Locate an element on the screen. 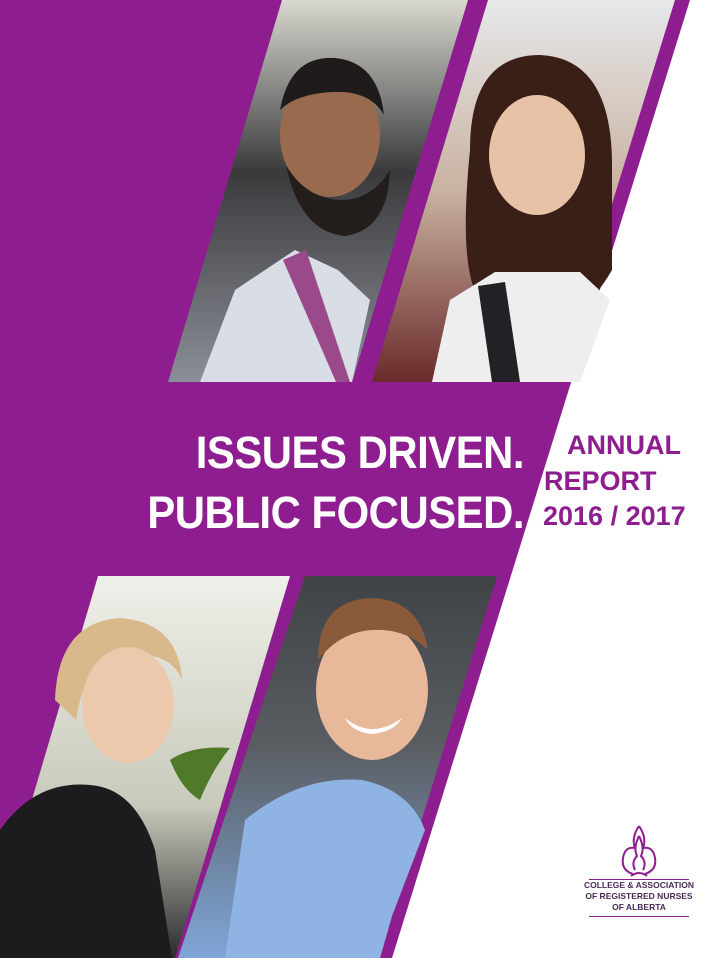 The image size is (720, 958). logo-line-2: OF REGISTERED NURSES is located at coordinates (639, 896).